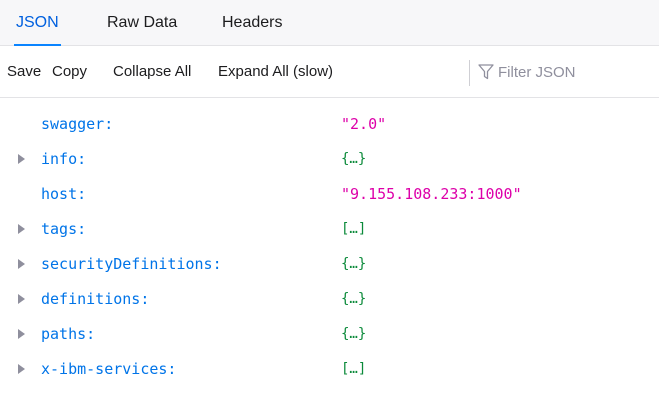 This screenshot has width=659, height=415. What do you see at coordinates (64, 159) in the screenshot?
I see `tree-key: info:` at bounding box center [64, 159].